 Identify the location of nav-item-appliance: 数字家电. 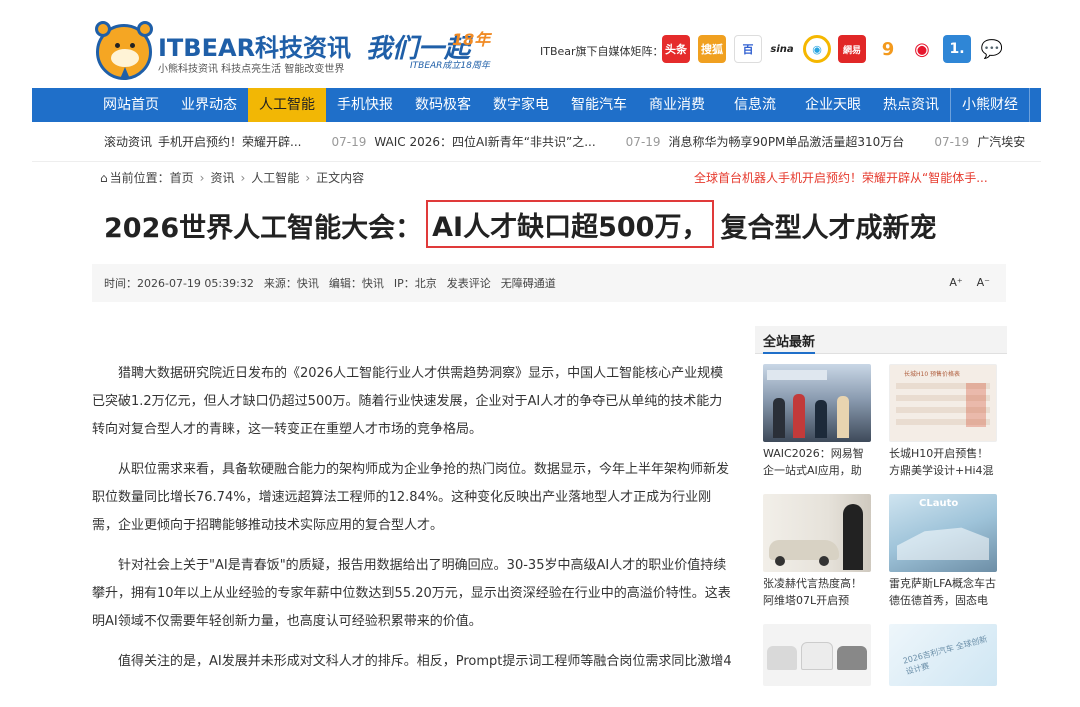
(521, 105).